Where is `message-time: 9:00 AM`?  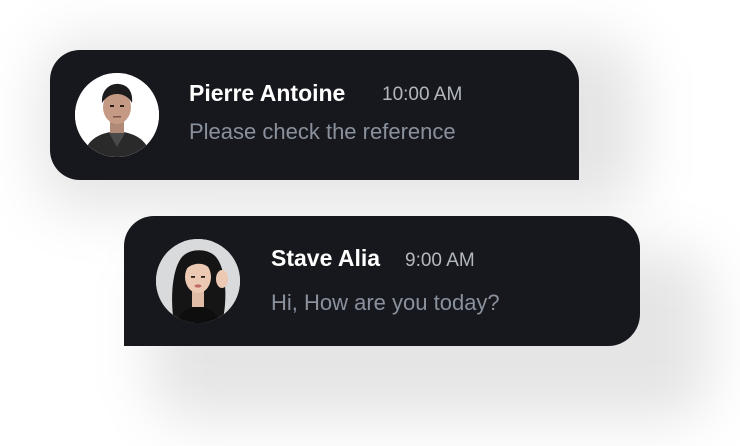
message-time: 9:00 AM is located at coordinates (440, 260).